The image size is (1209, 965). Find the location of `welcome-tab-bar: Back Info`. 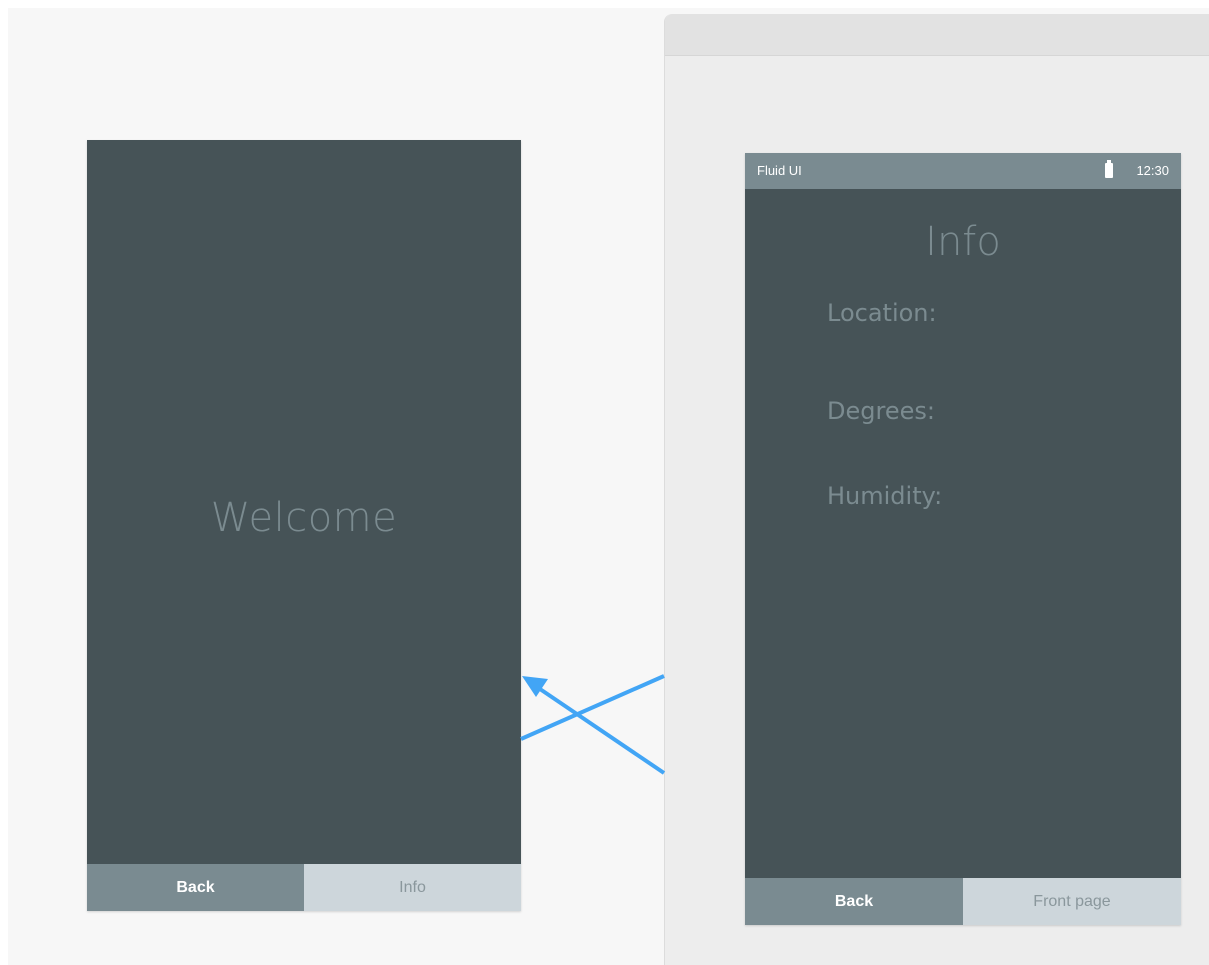

welcome-tab-bar: Back Info is located at coordinates (304, 887).